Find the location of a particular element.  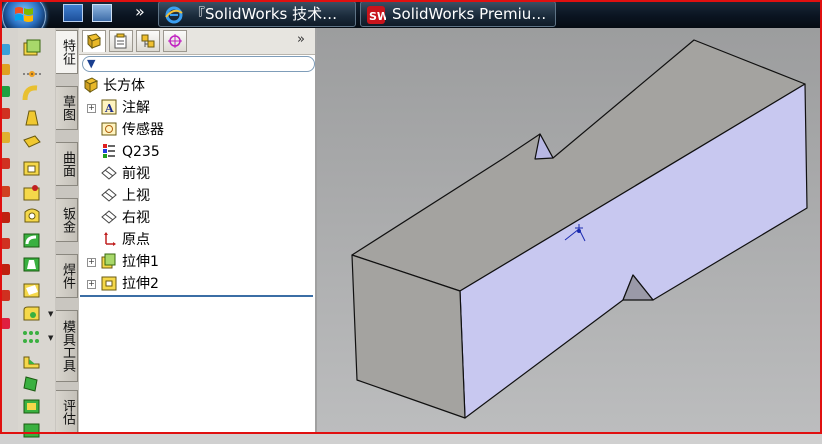

rib-button is located at coordinates (32, 362).